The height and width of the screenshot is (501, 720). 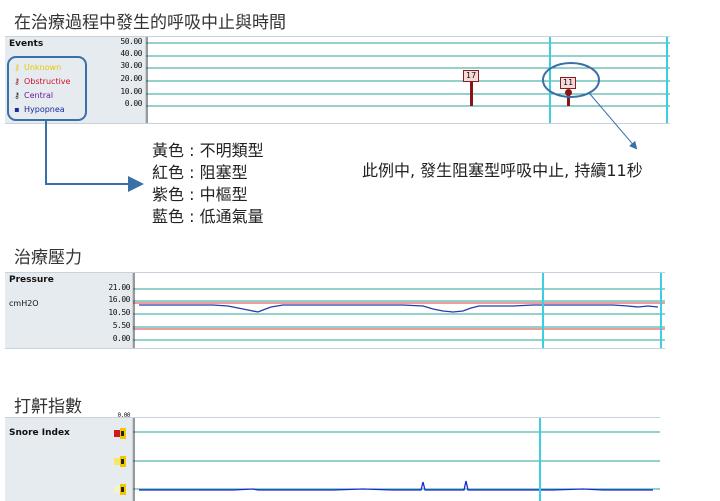 What do you see at coordinates (24, 303) in the screenshot?
I see `pressure-unit: cmH2O` at bounding box center [24, 303].